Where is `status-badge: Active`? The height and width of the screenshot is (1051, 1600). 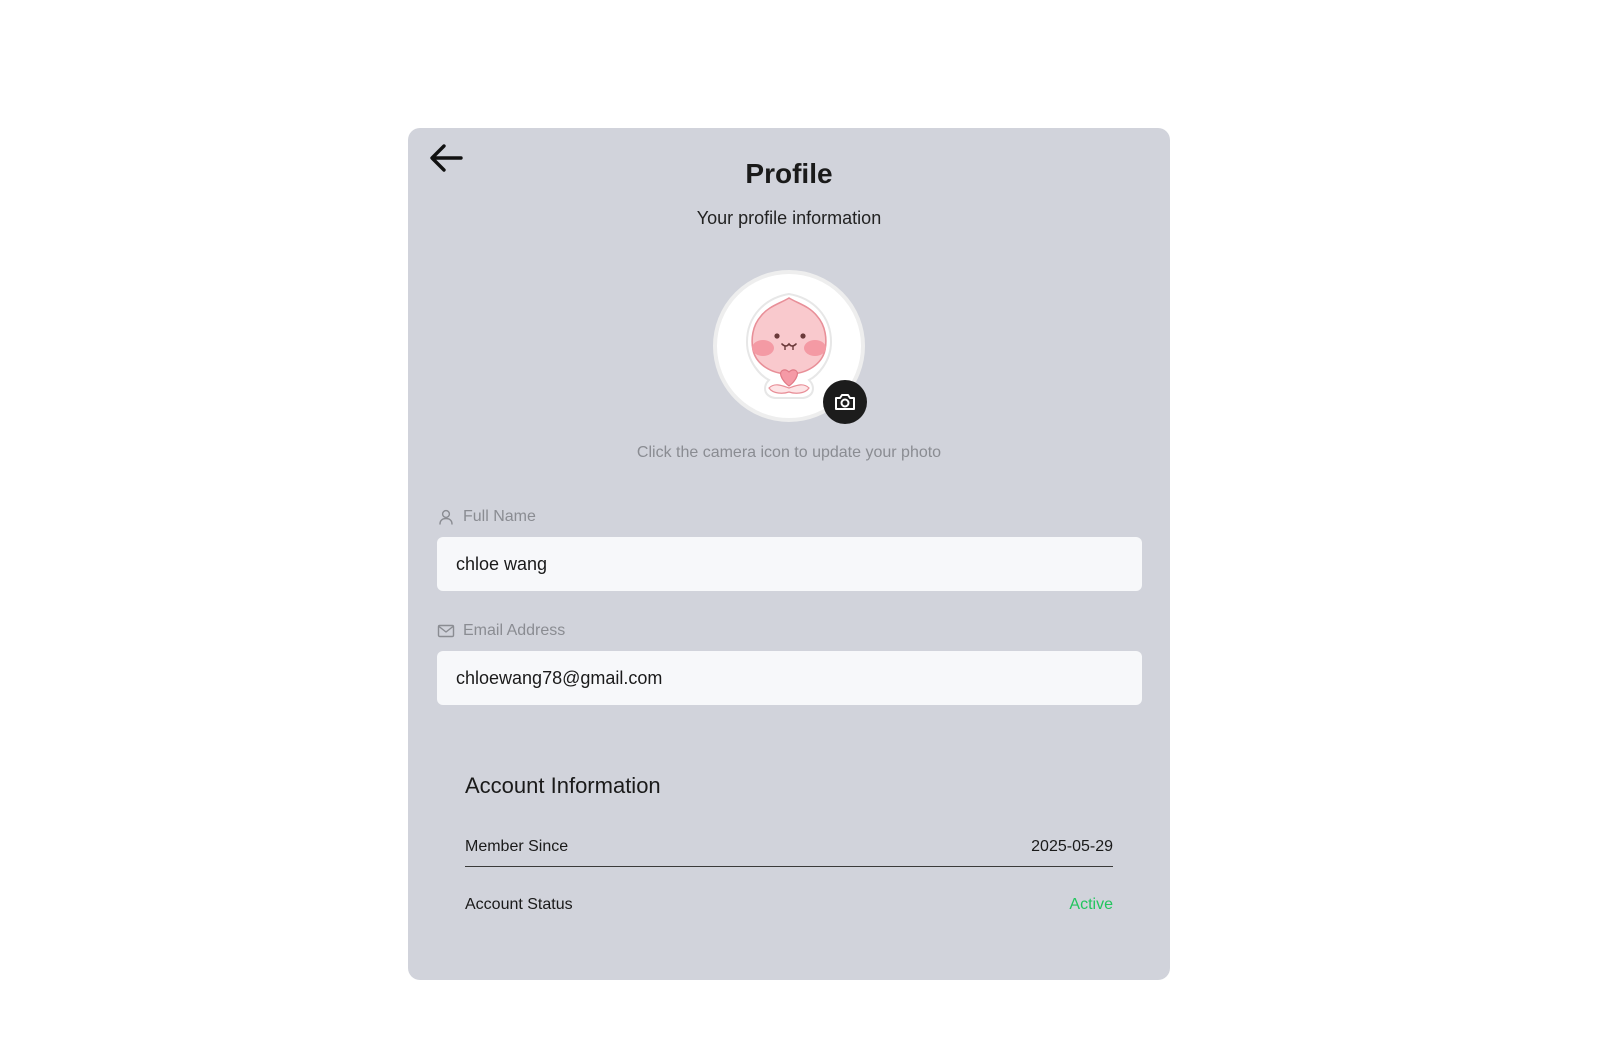 status-badge: Active is located at coordinates (1091, 904).